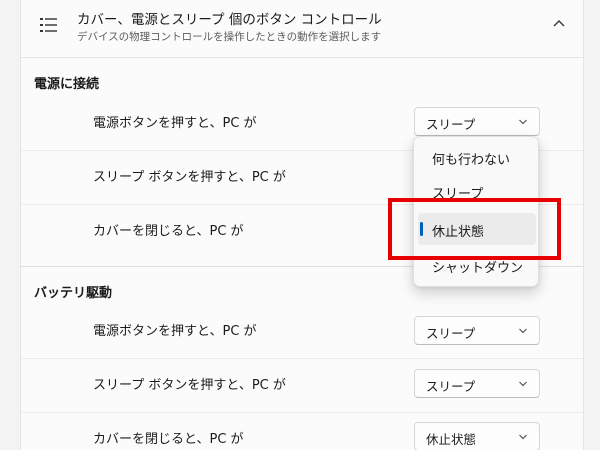 This screenshot has width=600, height=450. I want to click on lid-close-battery-combobox: 休止状態, so click(477, 436).